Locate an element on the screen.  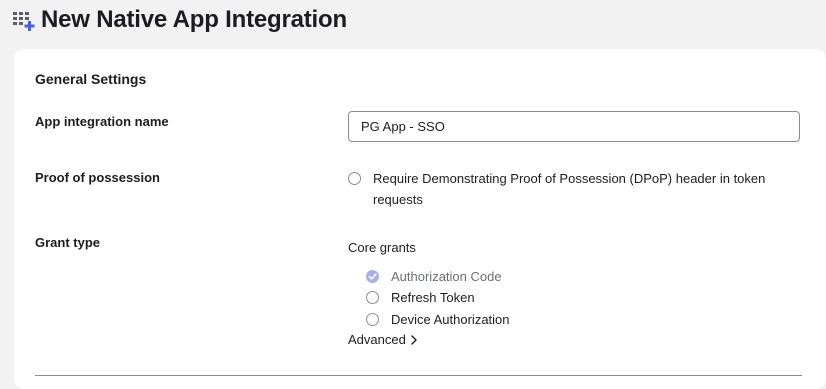
grant-label: Device Authorization is located at coordinates (450, 319).